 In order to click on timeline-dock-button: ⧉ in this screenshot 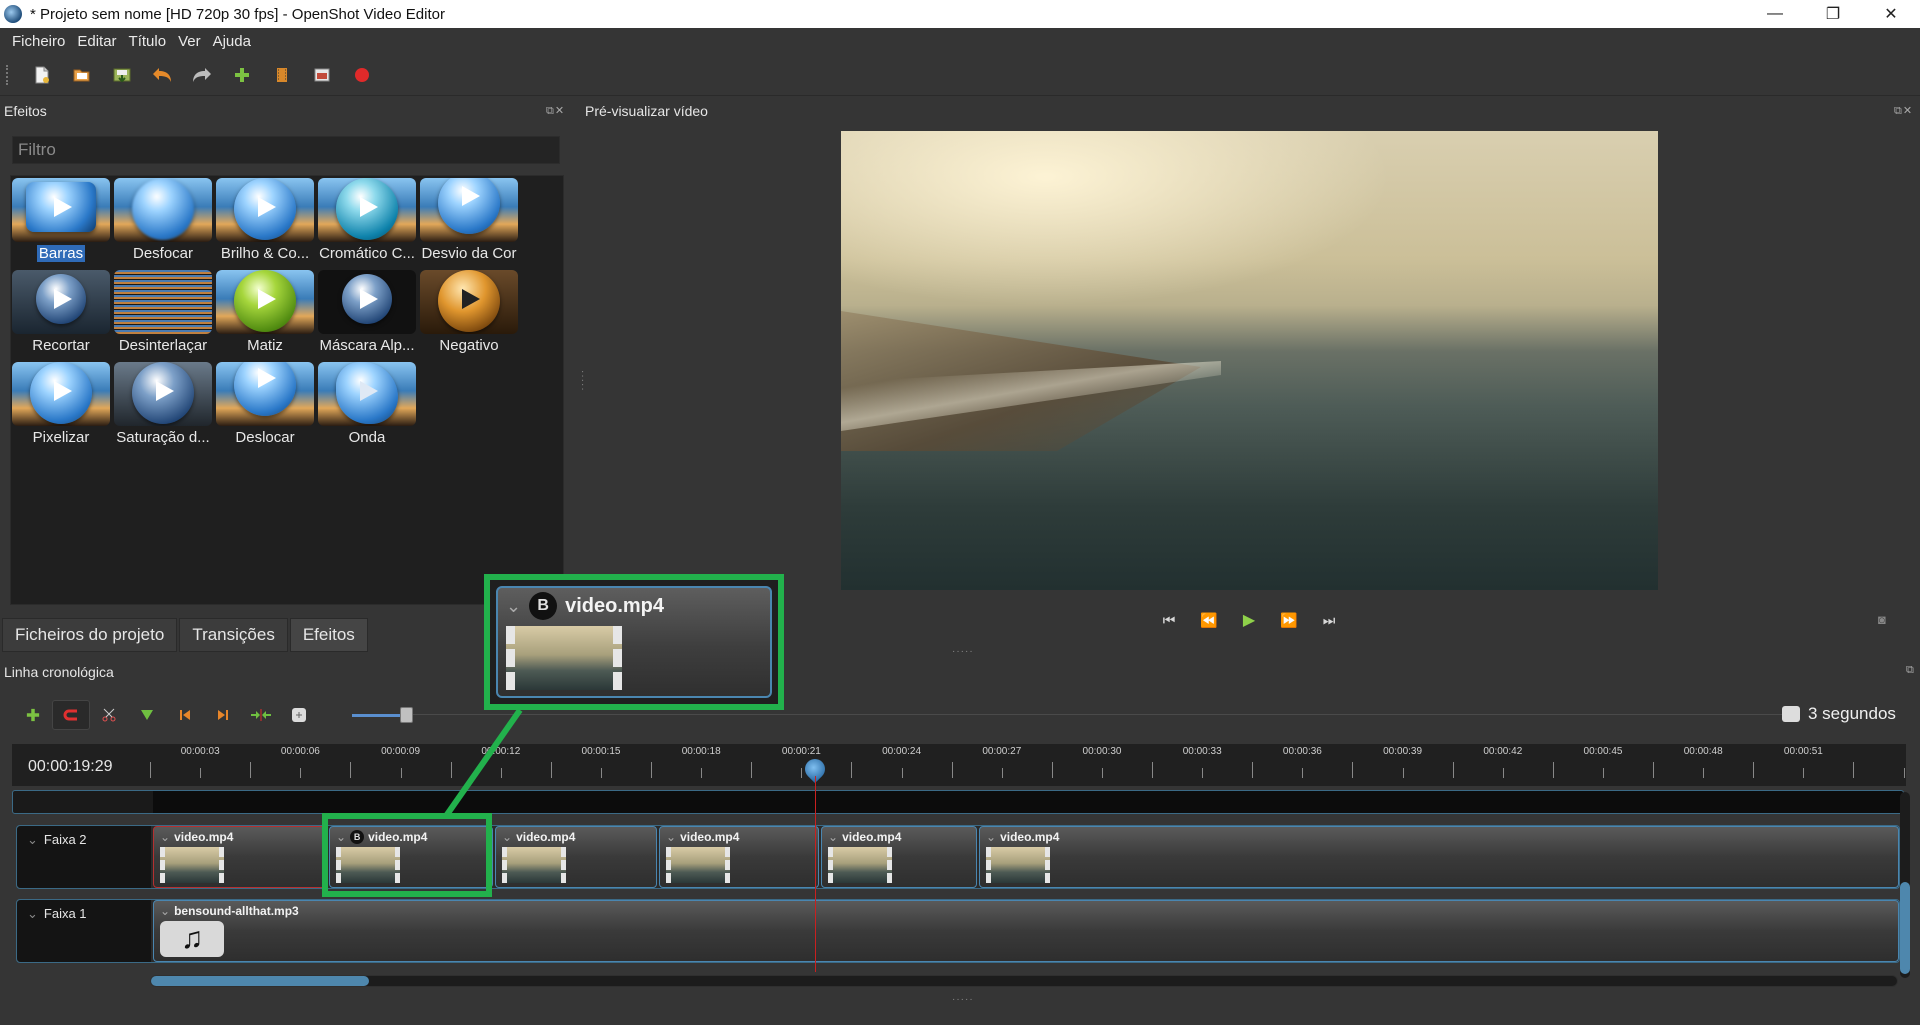, I will do `click(1910, 670)`.